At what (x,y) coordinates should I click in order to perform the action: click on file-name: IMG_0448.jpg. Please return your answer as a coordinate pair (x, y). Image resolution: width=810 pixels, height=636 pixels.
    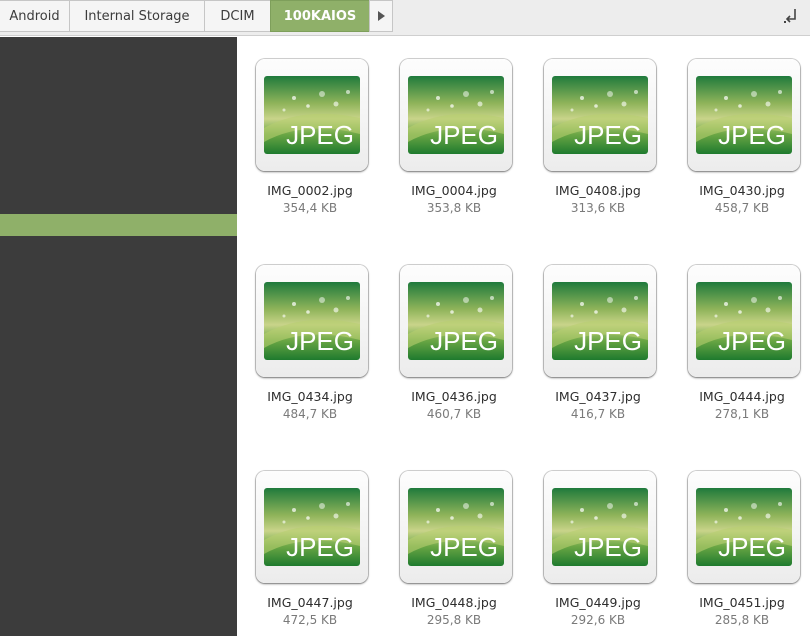
    Looking at the image, I should click on (454, 602).